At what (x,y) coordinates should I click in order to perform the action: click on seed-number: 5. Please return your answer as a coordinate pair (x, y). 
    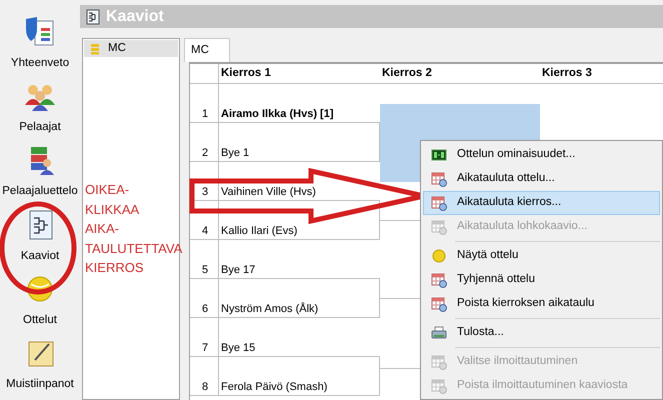
    Looking at the image, I should click on (204, 269).